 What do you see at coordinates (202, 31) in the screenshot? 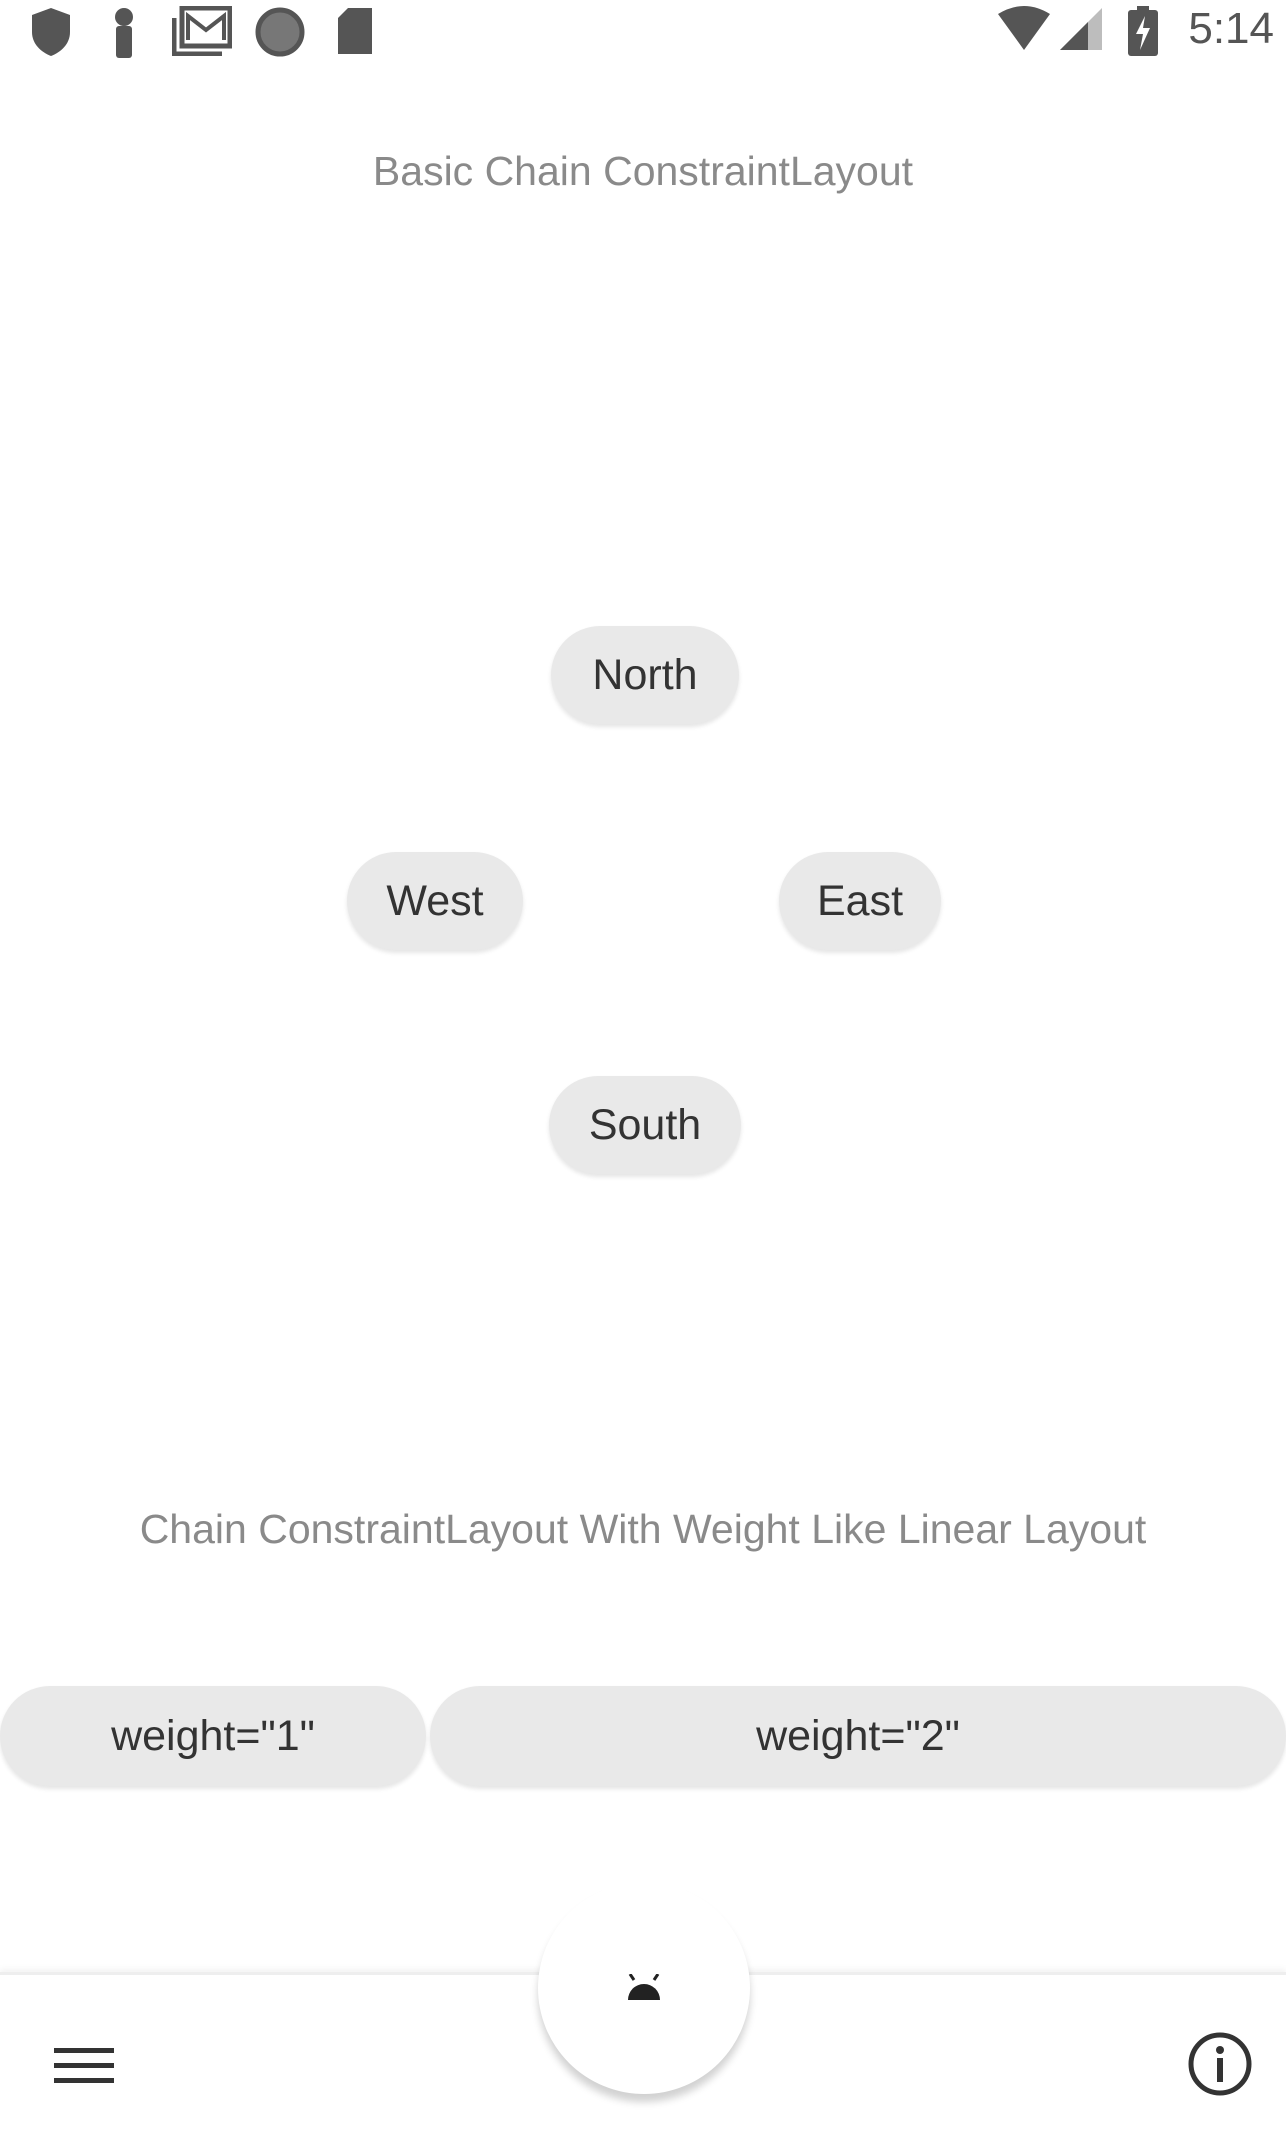
I see `gmail-icon` at bounding box center [202, 31].